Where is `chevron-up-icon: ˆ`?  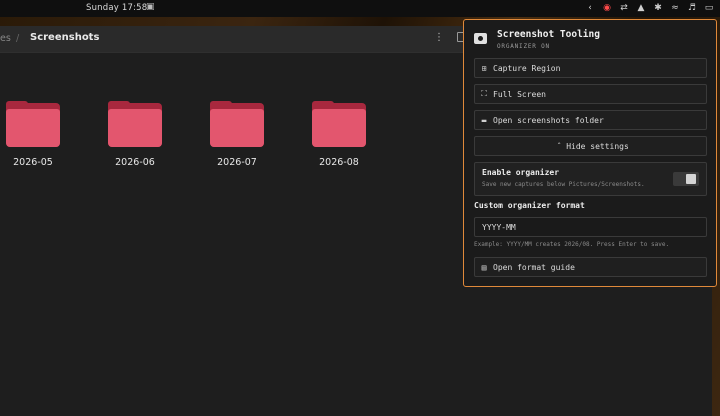
chevron-up-icon: ˆ is located at coordinates (559, 146).